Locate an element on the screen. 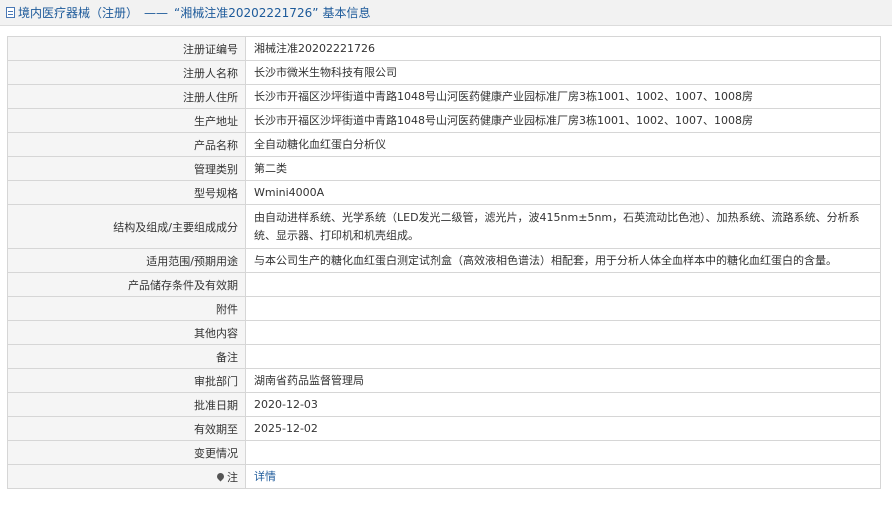 The width and height of the screenshot is (892, 528). row-label: 备注 is located at coordinates (126, 356).